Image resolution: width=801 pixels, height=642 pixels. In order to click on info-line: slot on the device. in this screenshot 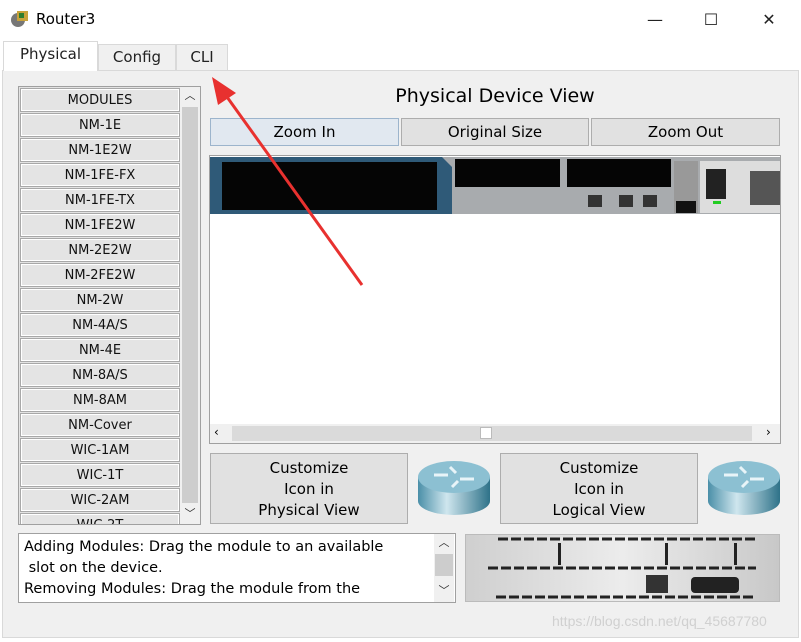, I will do `click(93, 568)`.